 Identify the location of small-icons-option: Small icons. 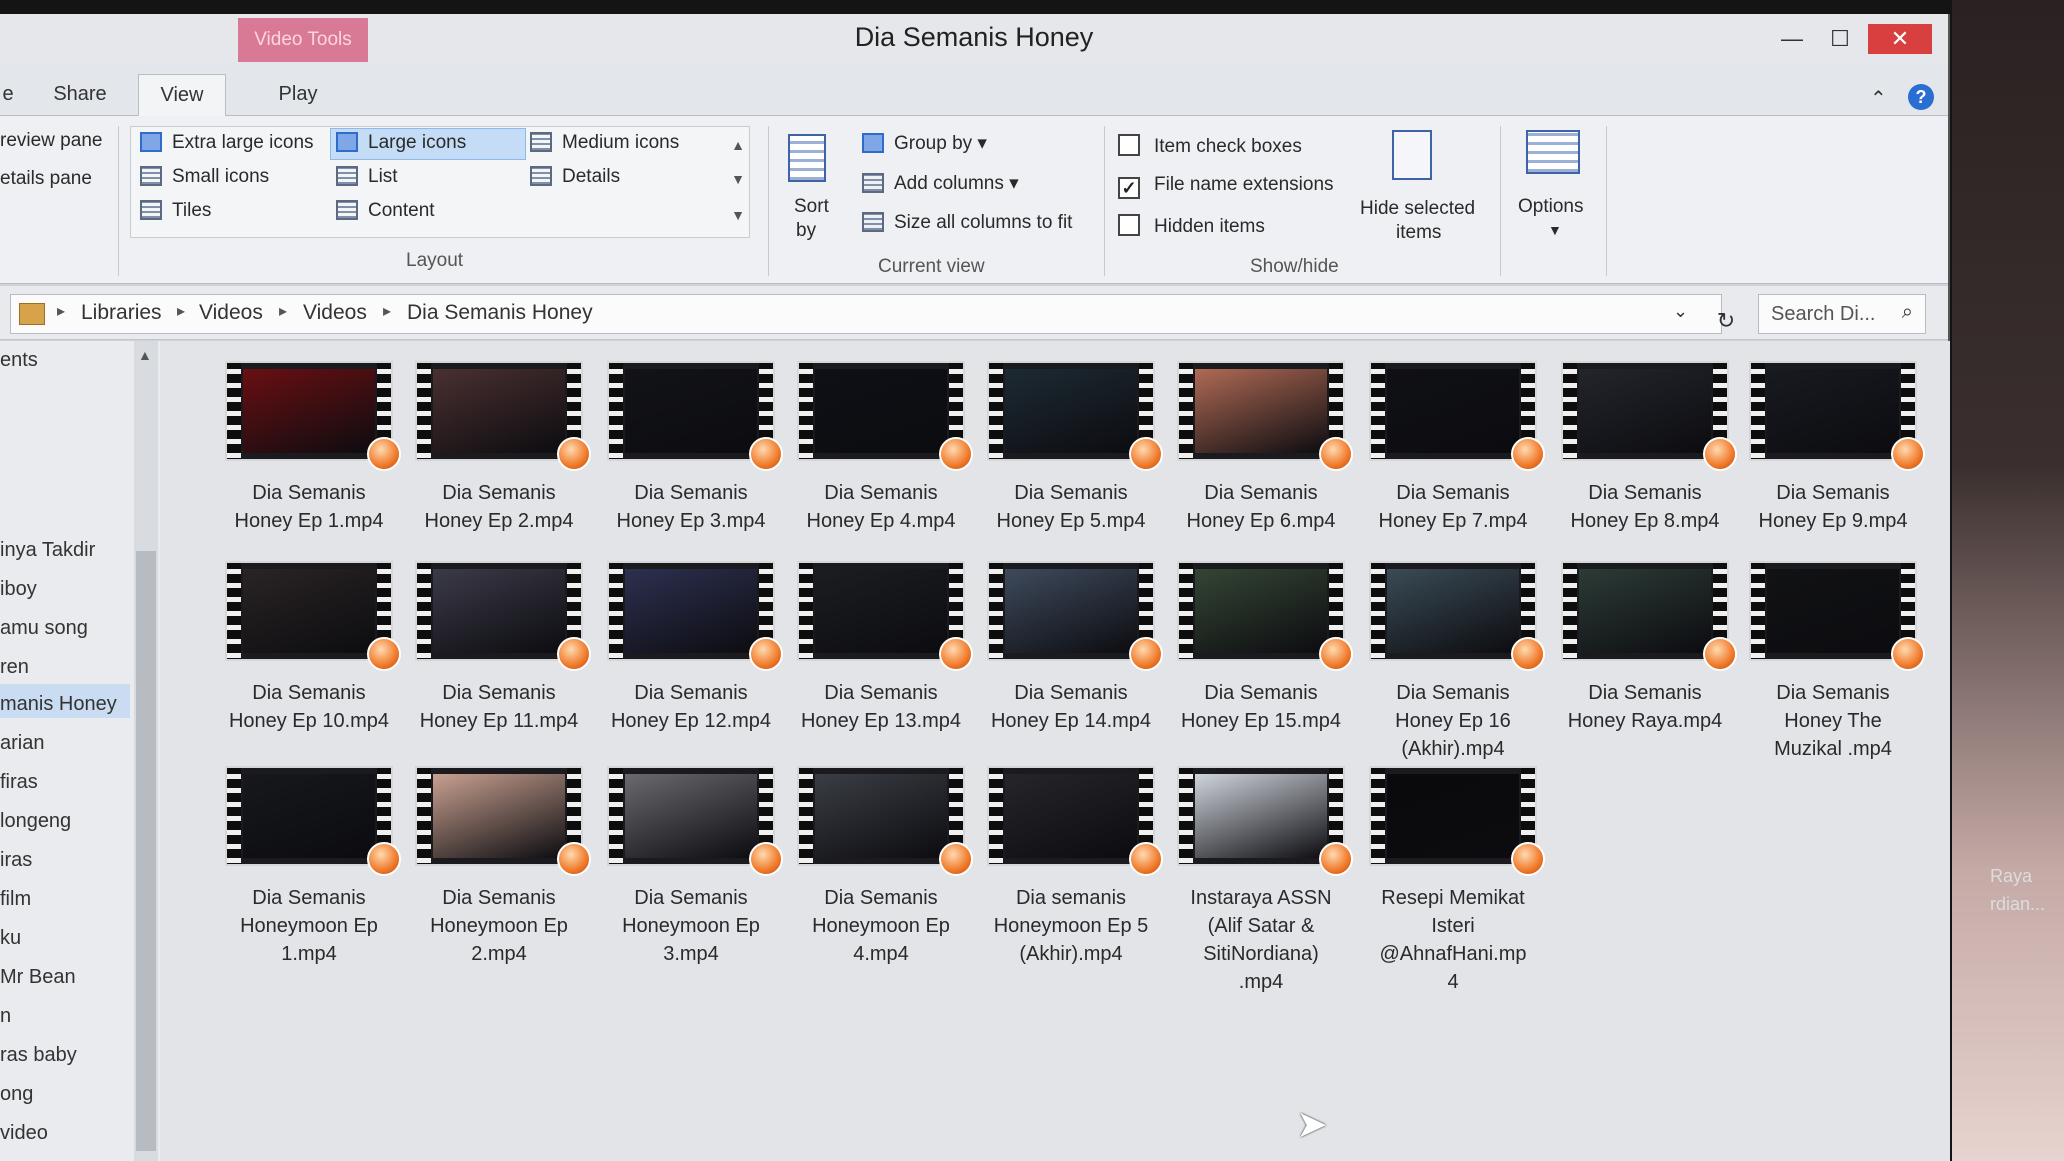
(204, 177).